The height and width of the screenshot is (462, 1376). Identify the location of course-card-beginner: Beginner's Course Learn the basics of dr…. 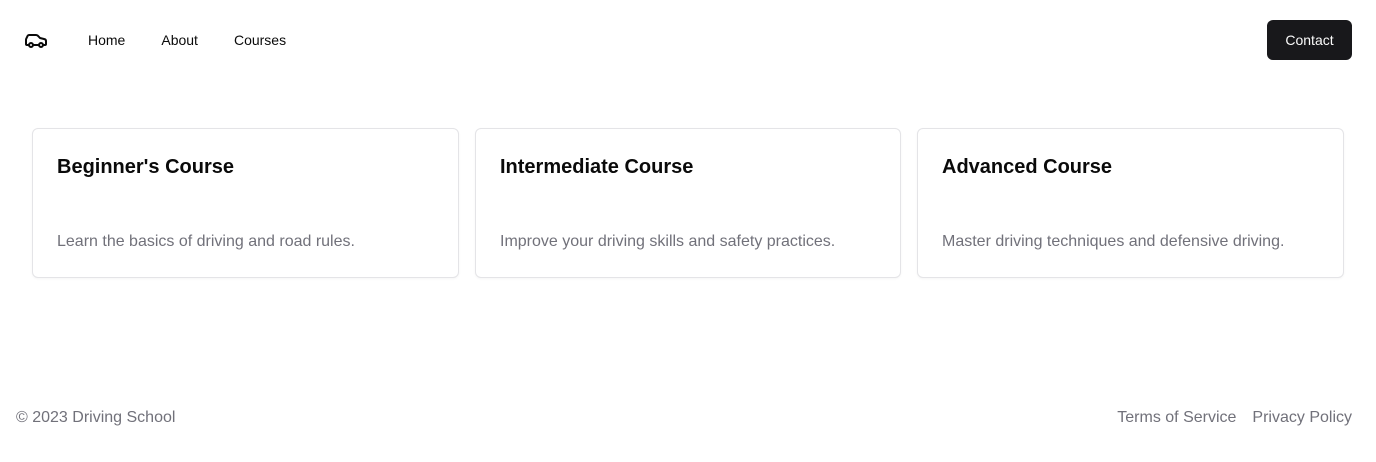
(245, 203).